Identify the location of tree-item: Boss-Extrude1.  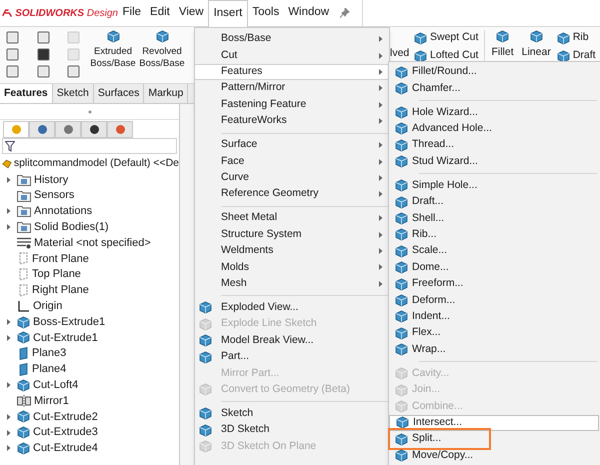
(69, 322).